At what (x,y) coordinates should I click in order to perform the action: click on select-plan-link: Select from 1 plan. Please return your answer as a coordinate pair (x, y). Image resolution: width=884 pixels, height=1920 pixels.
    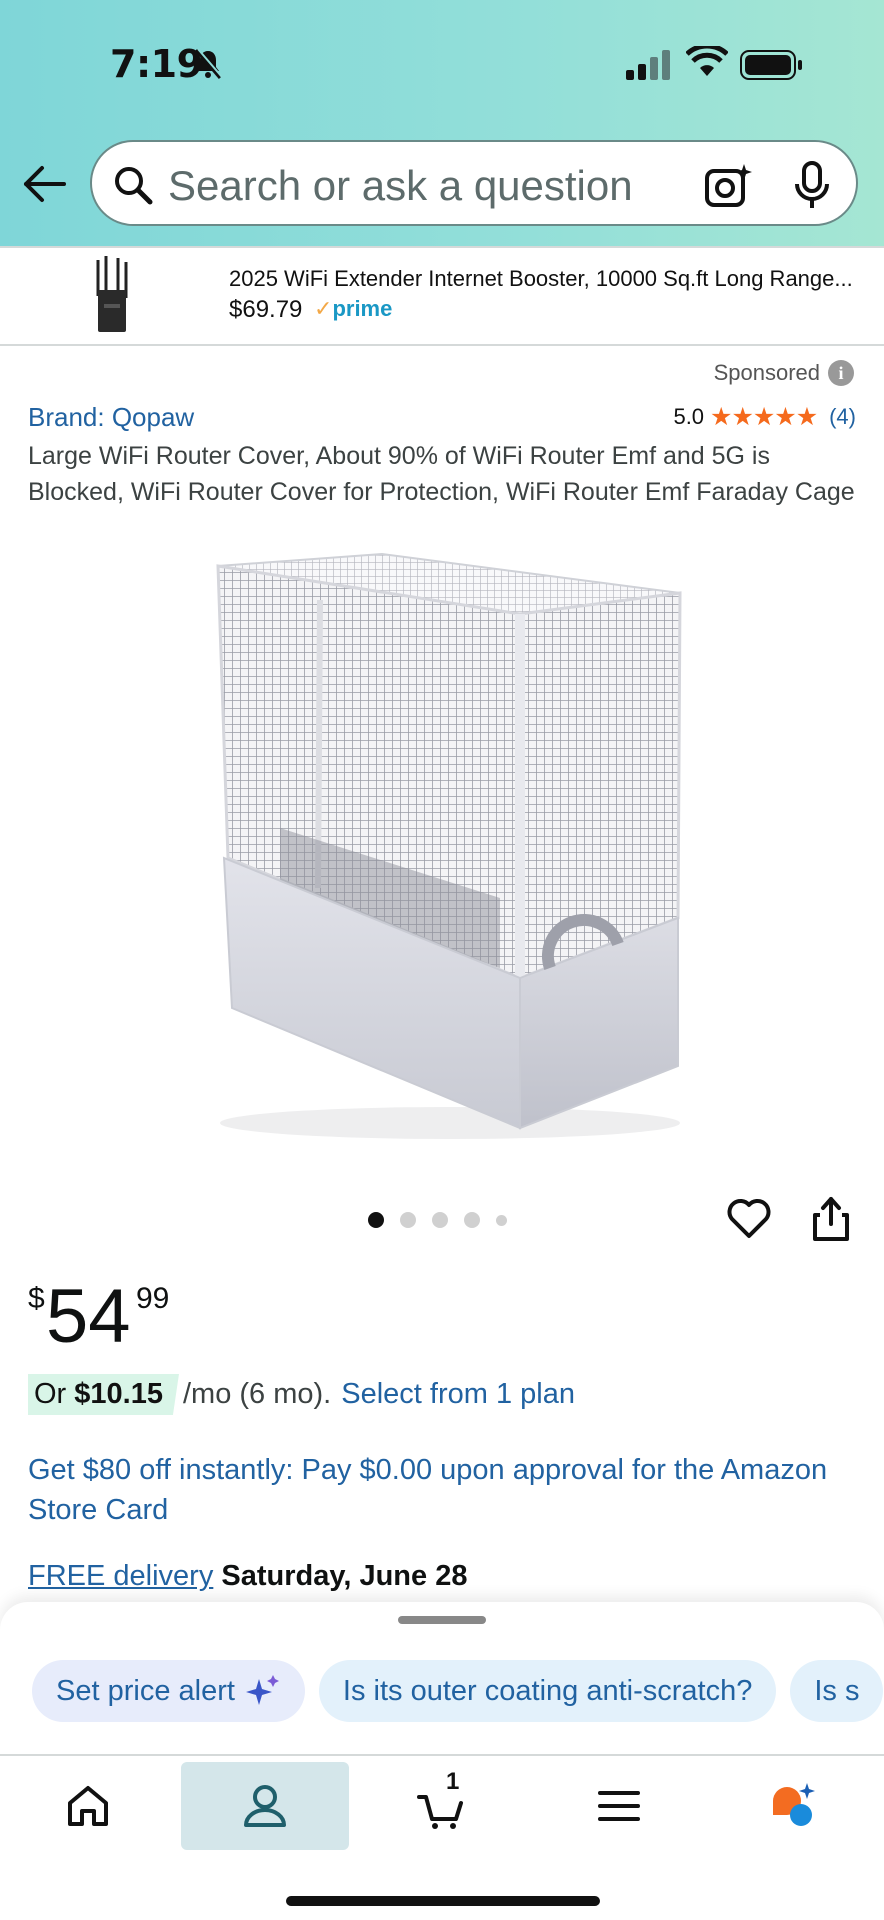
    Looking at the image, I should click on (458, 1394).